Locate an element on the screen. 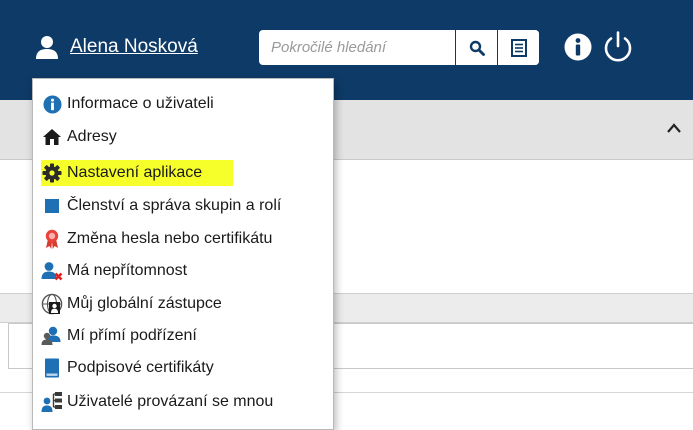 The image size is (693, 430). menu-item-label: Mí přímí podřízení is located at coordinates (132, 335).